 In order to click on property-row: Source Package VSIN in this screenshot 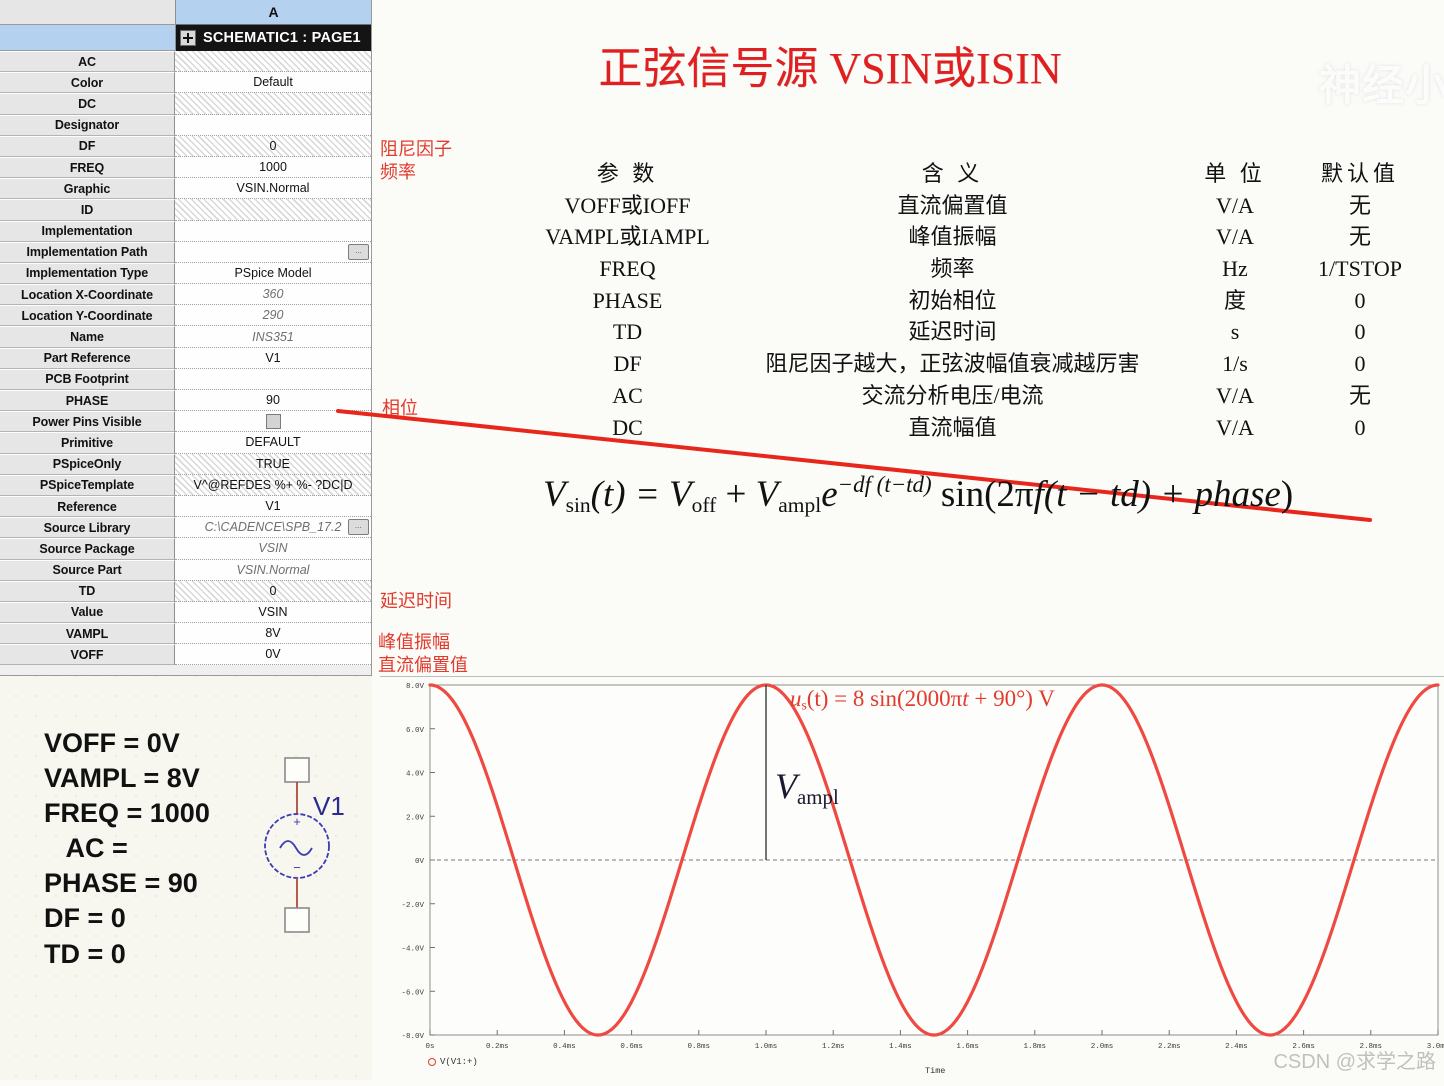, I will do `click(185, 549)`.